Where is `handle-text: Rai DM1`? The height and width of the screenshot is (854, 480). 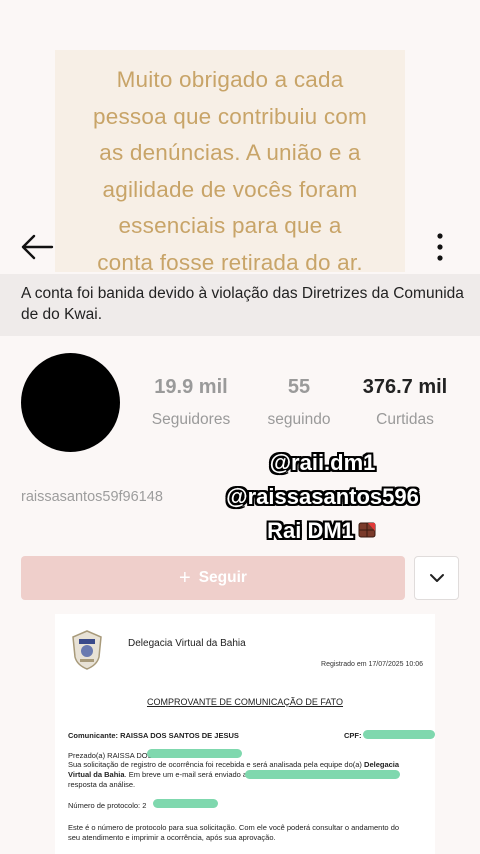 handle-text: Rai DM1 is located at coordinates (310, 530).